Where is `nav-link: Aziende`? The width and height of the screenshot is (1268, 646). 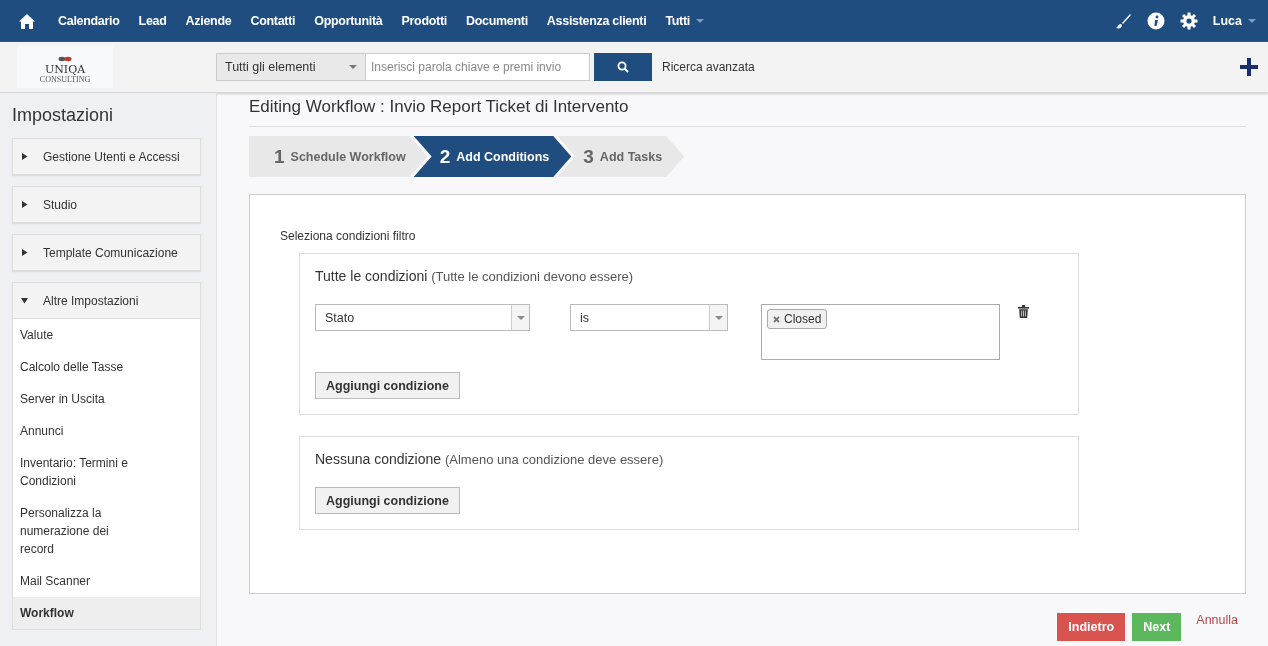 nav-link: Aziende is located at coordinates (208, 21).